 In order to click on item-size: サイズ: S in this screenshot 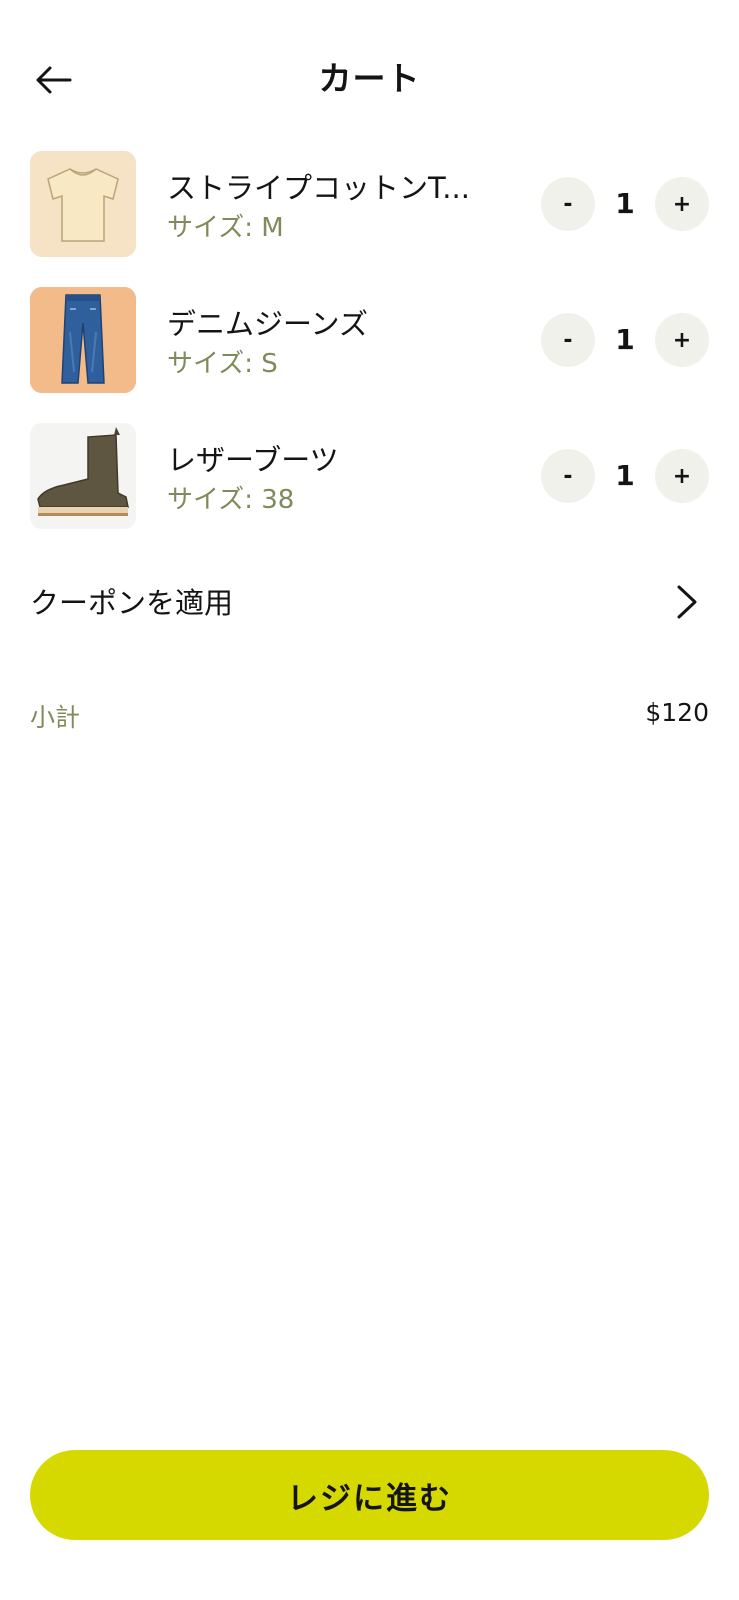, I will do `click(222, 361)`.